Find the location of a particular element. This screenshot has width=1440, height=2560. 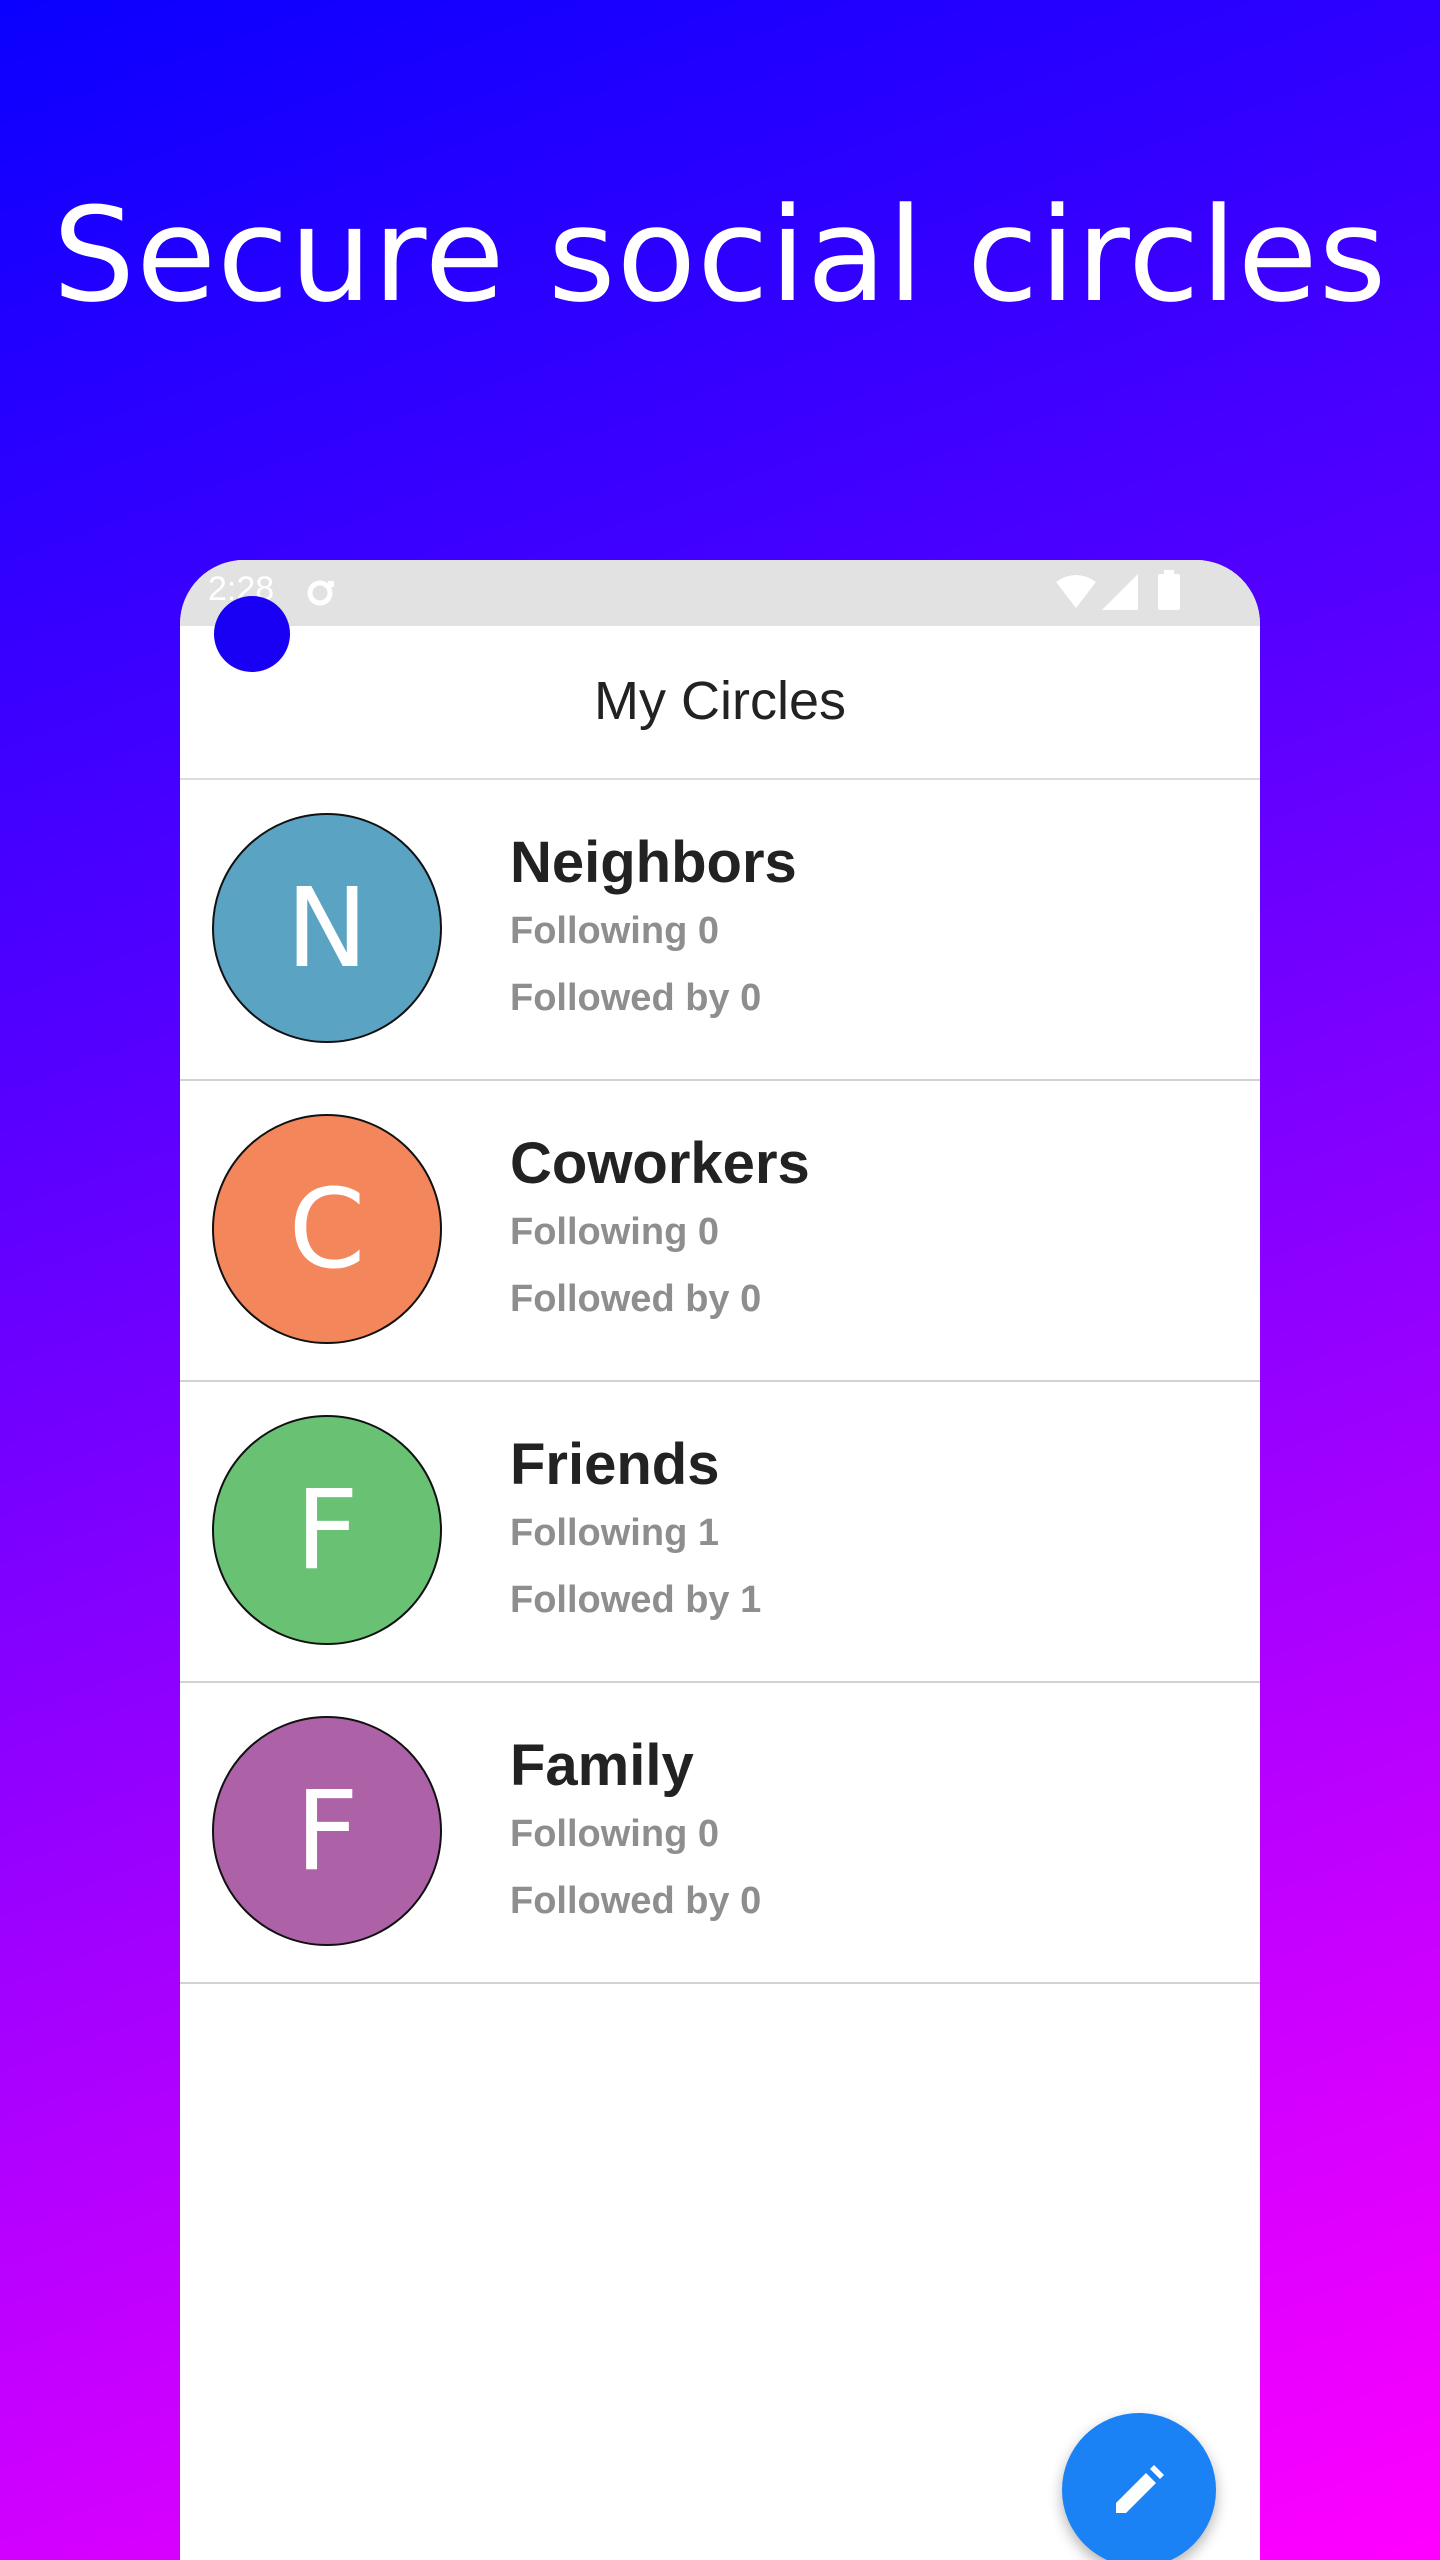

wifi-icon is located at coordinates (1076, 591).